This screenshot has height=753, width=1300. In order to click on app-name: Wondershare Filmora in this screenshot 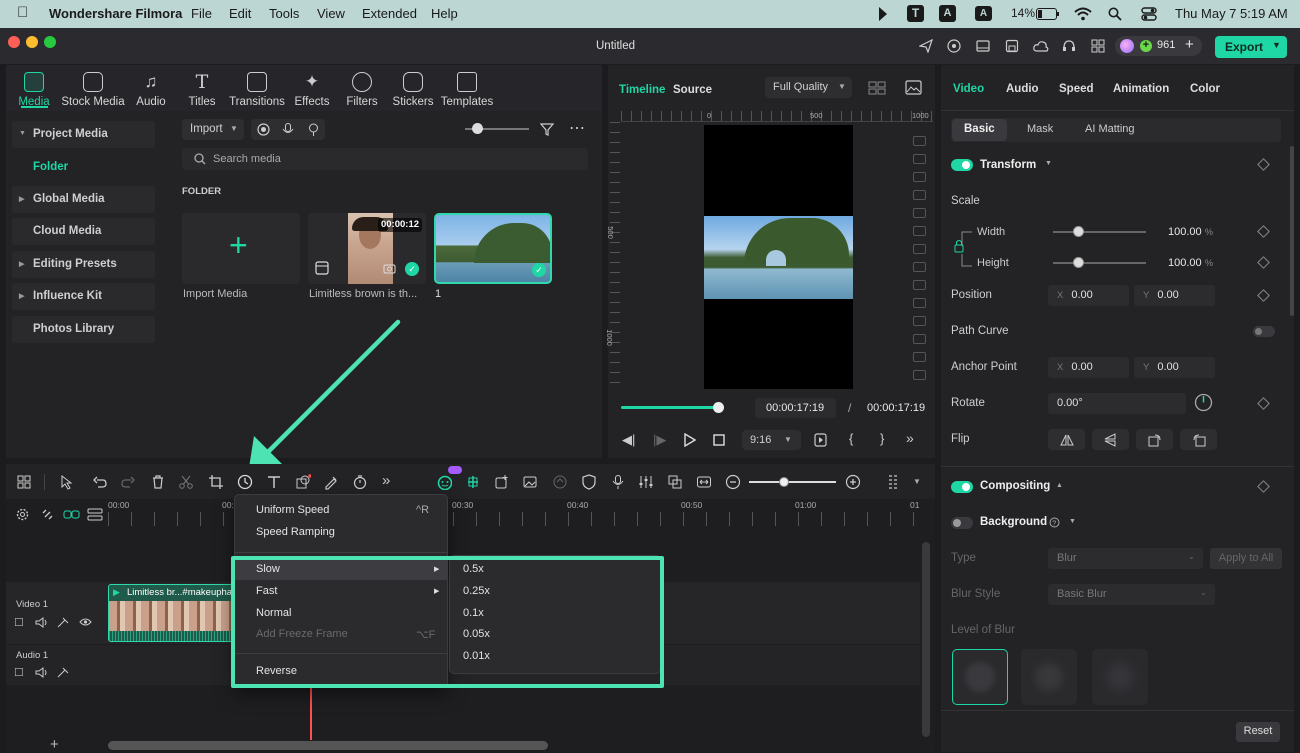, I will do `click(115, 13)`.